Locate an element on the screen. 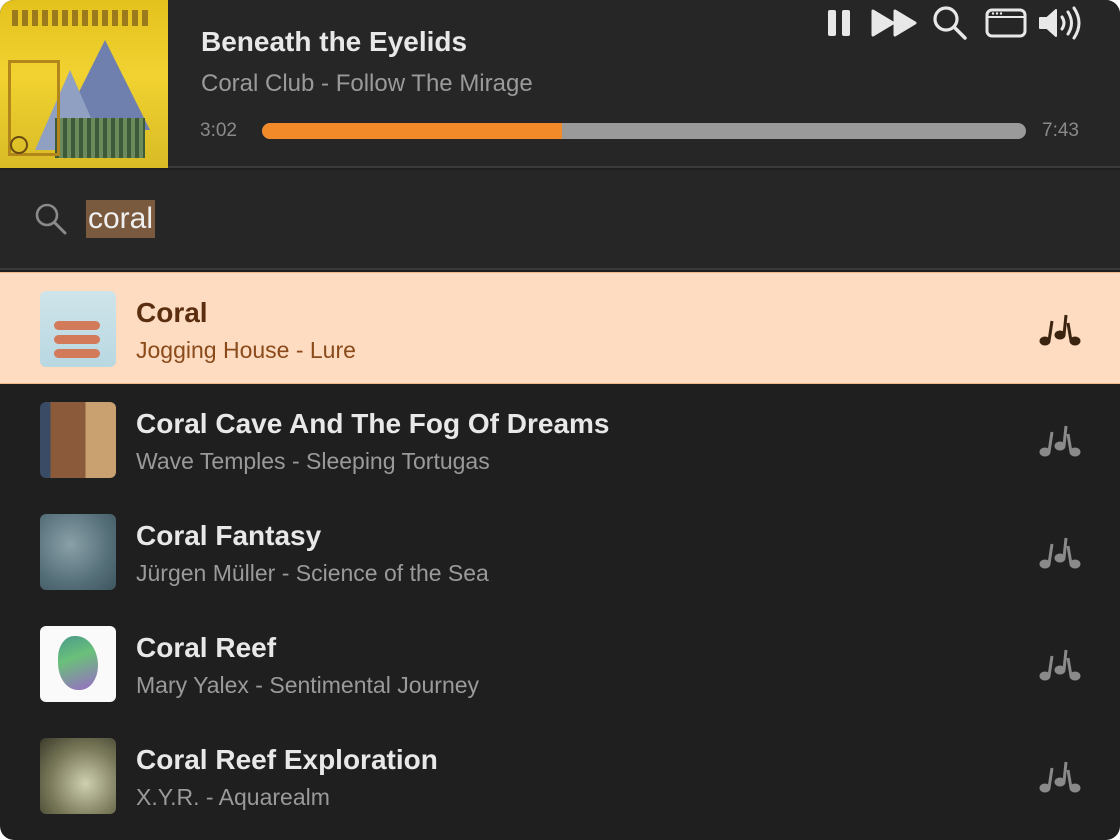 Image resolution: width=1120 pixels, height=840 pixels. result-artist-album: Wave Temples - Sleeping Tortugas is located at coordinates (313, 461).